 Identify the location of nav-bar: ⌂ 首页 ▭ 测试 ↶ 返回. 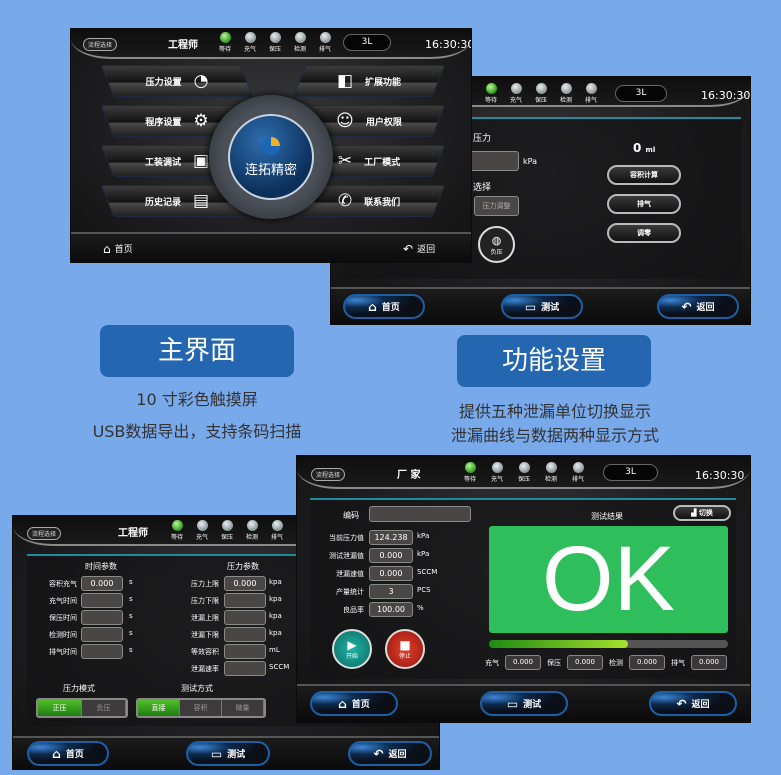
(523, 703).